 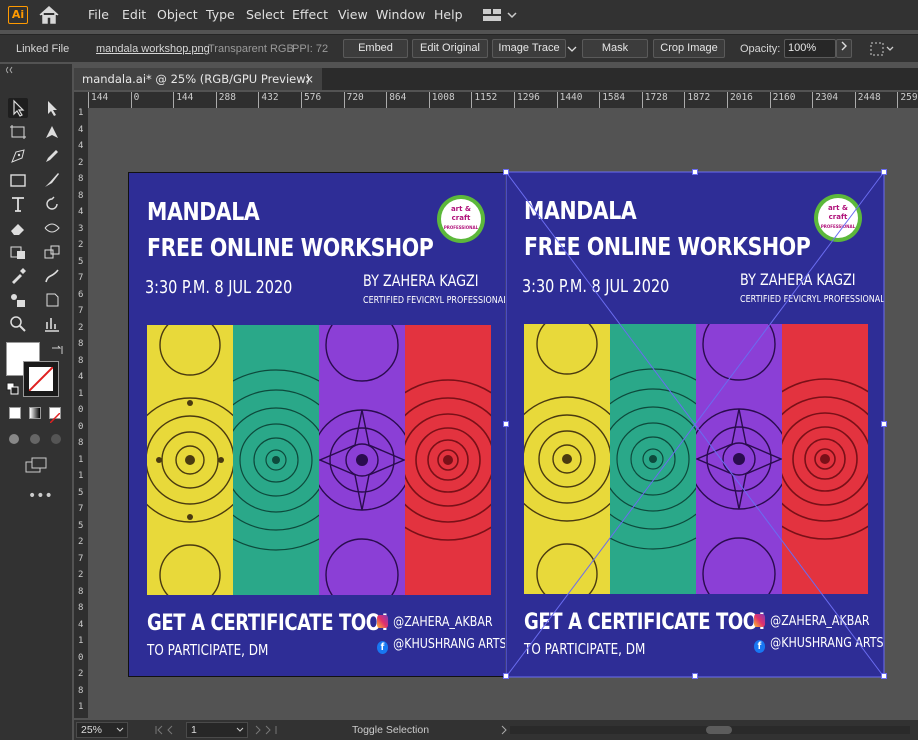 I want to click on horizontal-scrollbar, so click(x=710, y=730).